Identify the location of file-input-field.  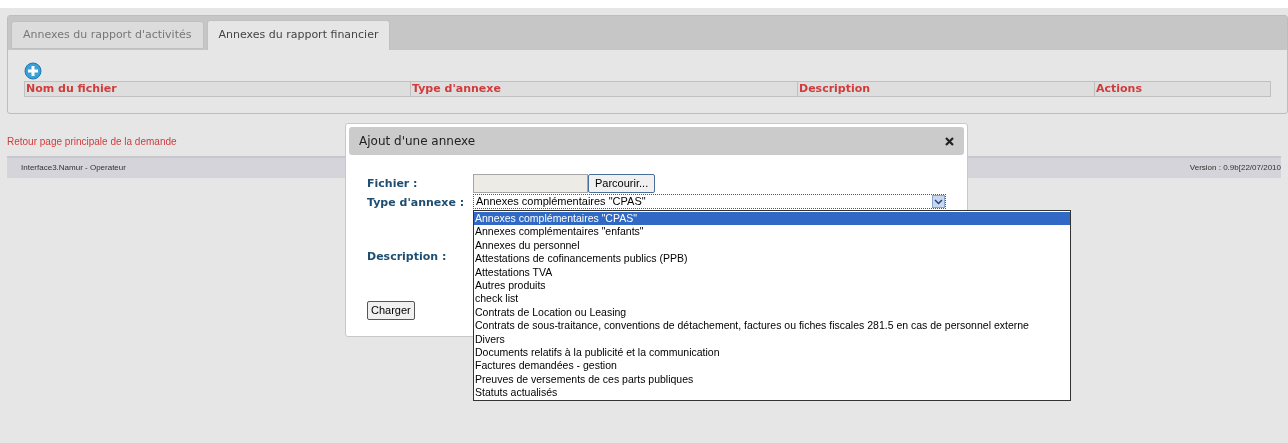
(530, 183).